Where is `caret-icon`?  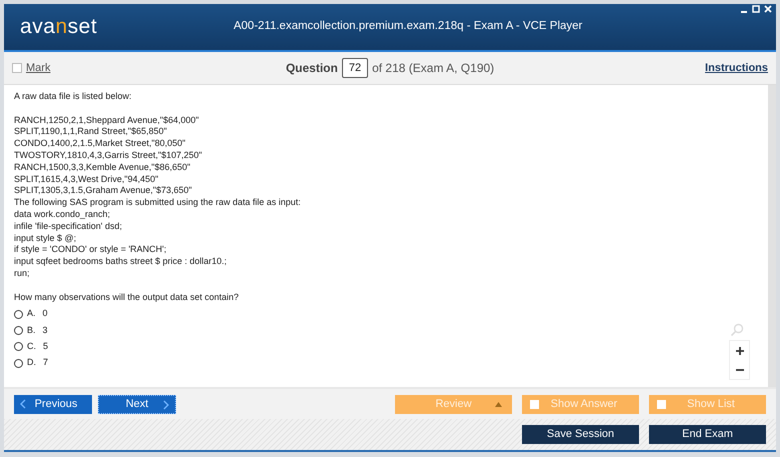
caret-icon is located at coordinates (498, 404).